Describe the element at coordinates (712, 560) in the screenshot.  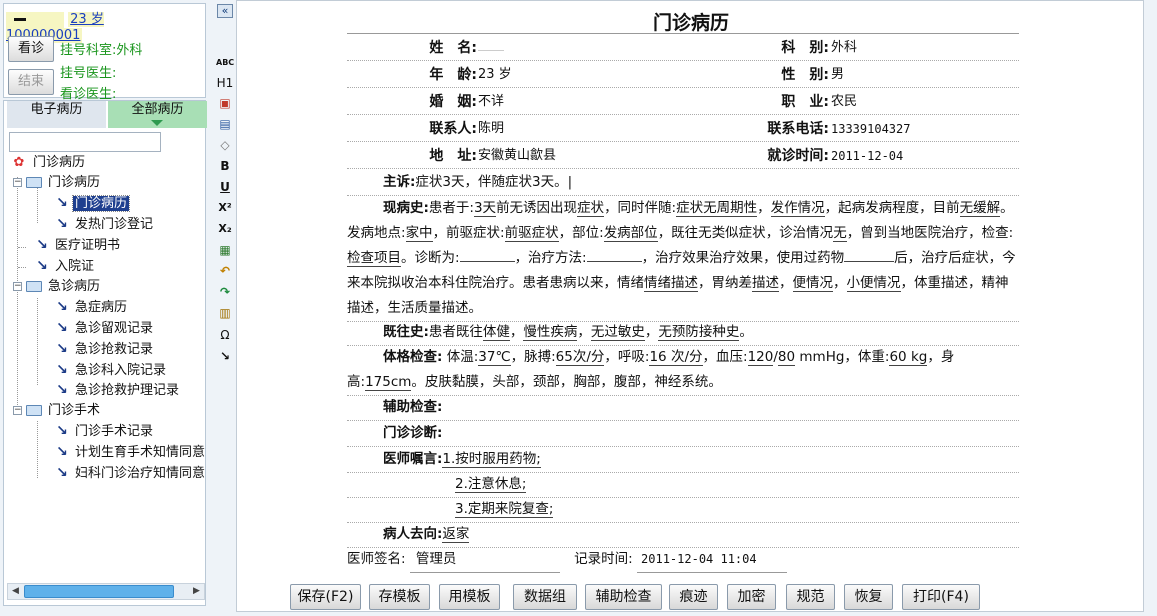
I see `record-time-value: 2011-12-04 11:04` at that location.